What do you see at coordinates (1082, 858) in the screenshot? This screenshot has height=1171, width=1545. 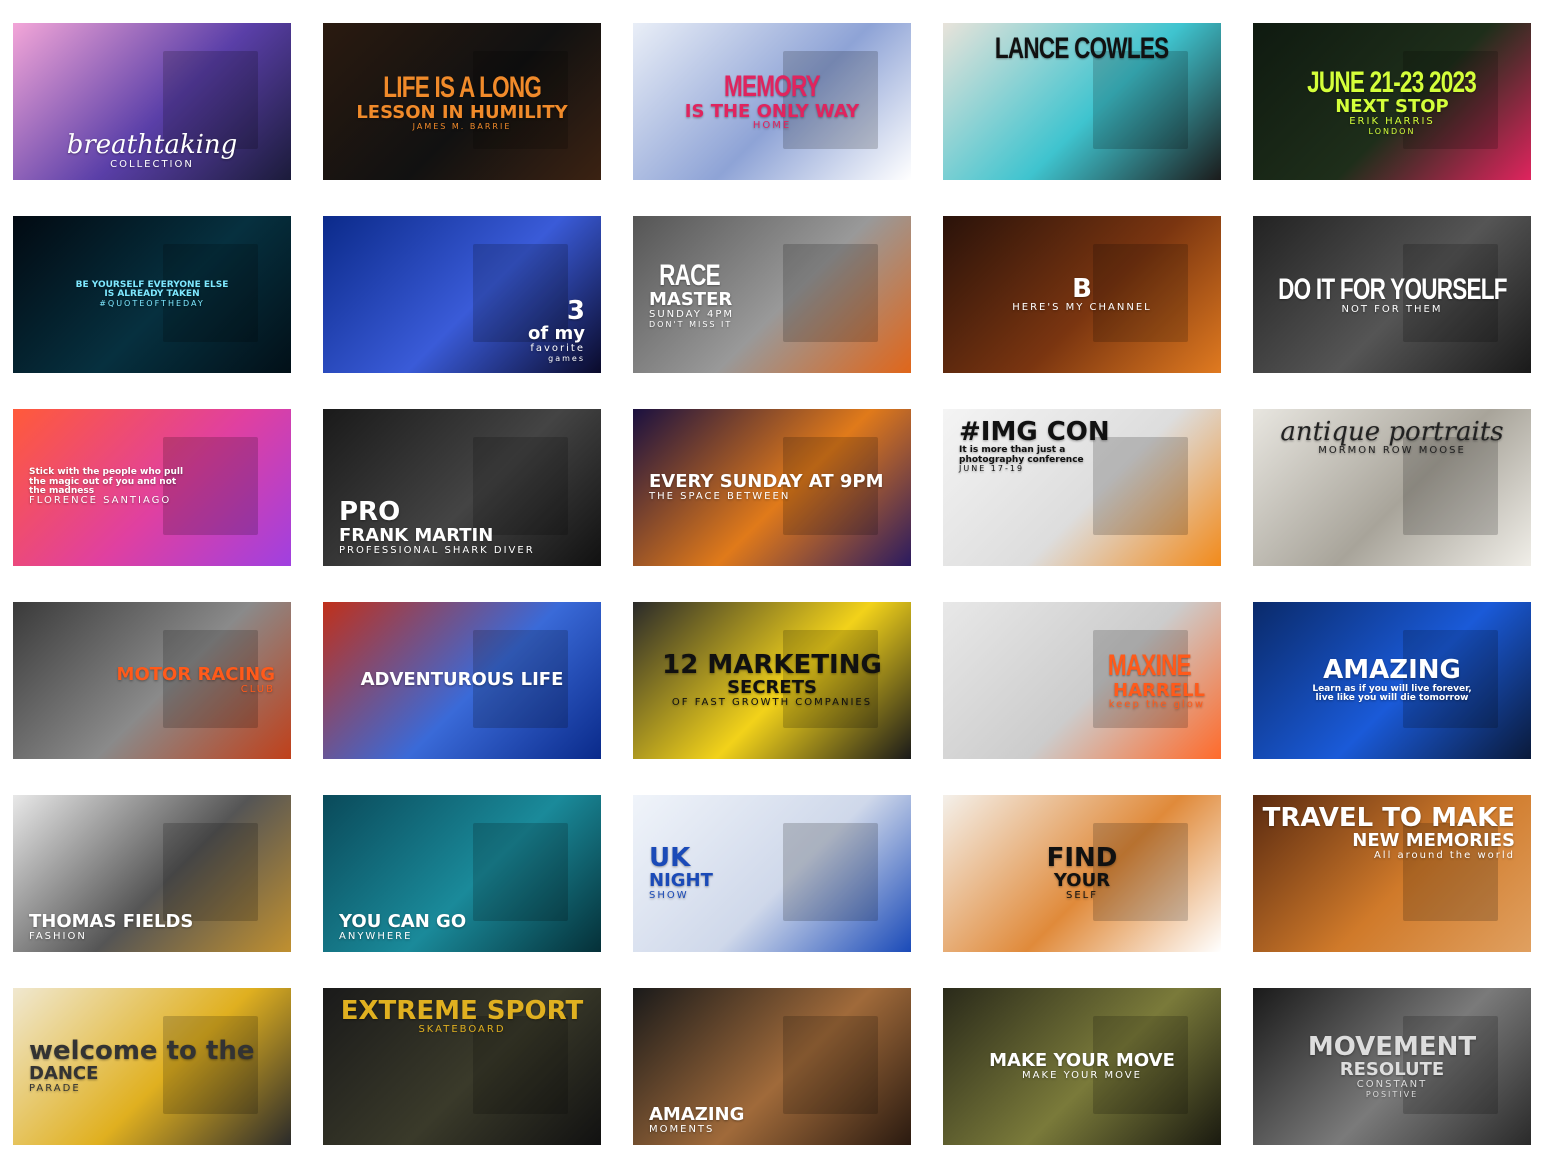 I see `thumbnail-text: FIND` at bounding box center [1082, 858].